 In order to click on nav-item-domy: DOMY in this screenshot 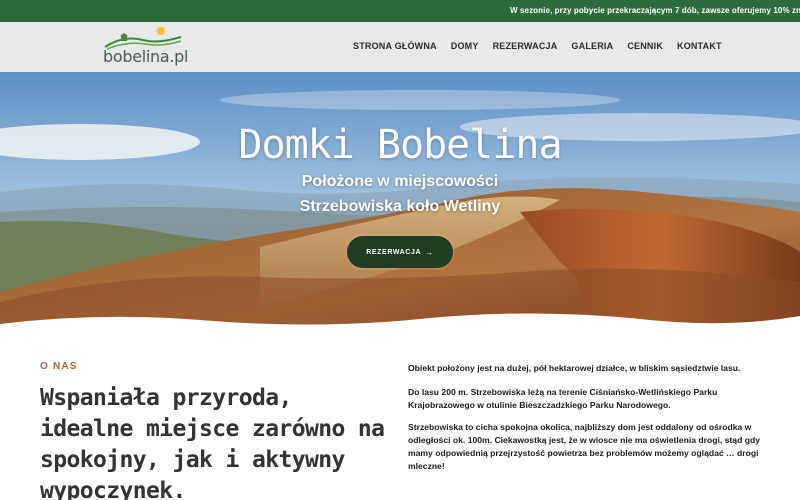, I will do `click(465, 46)`.